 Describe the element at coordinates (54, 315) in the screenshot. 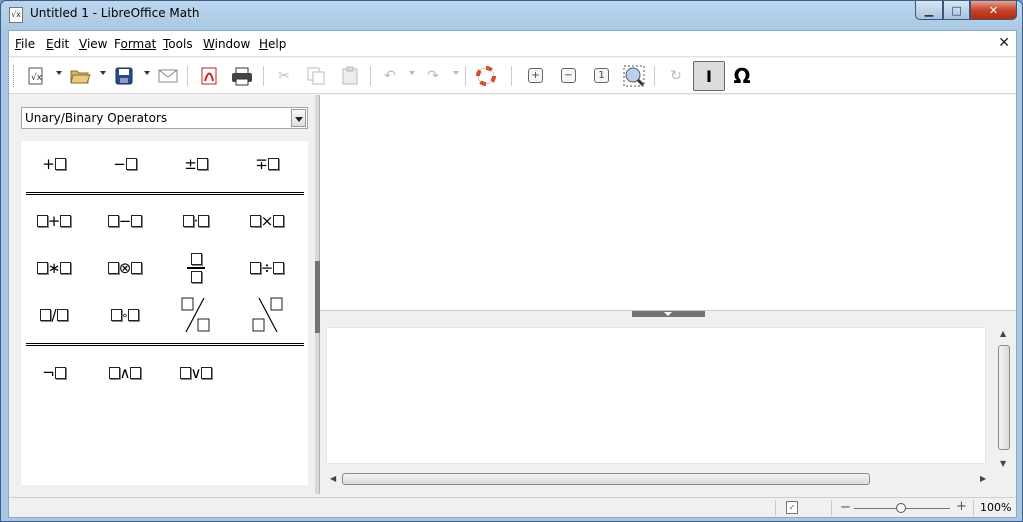

I see `element-slash: /` at that location.